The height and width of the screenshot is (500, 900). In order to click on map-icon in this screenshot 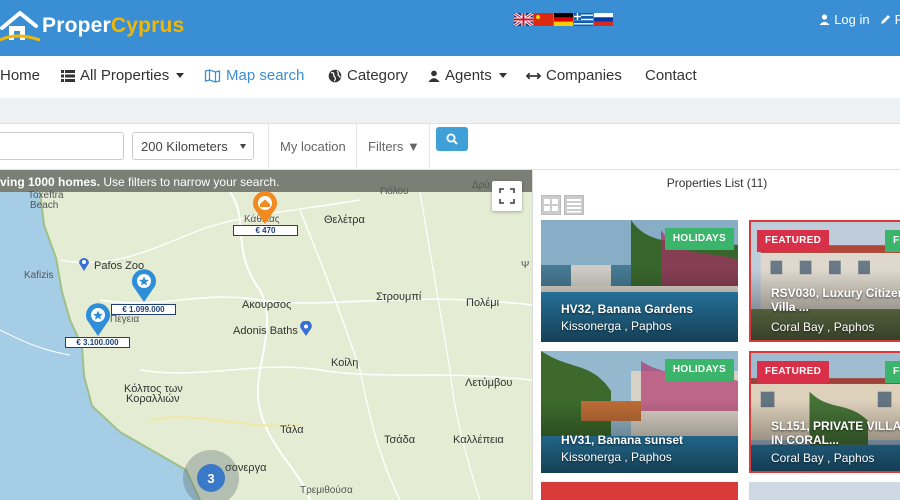, I will do `click(212, 75)`.